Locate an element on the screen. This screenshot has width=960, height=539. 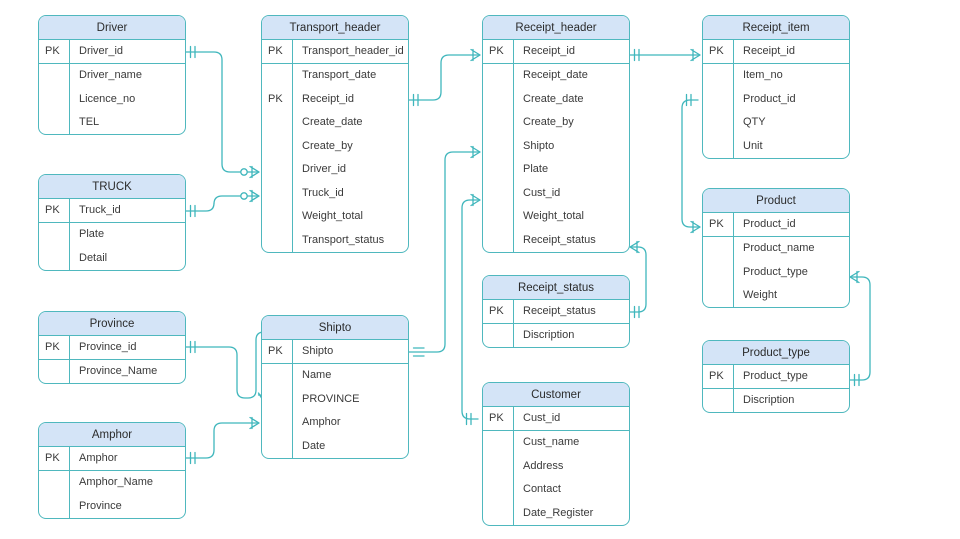
attribute-row: PK Product_type is located at coordinates (776, 377).